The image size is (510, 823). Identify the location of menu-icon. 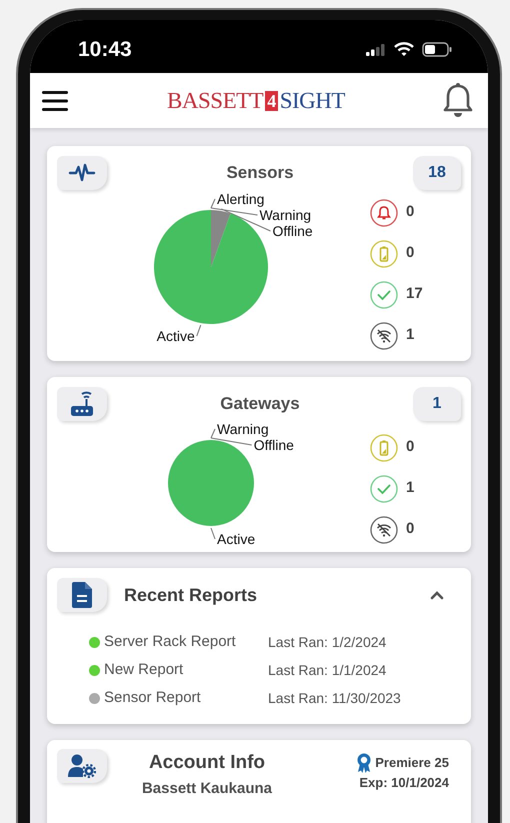
(55, 100).